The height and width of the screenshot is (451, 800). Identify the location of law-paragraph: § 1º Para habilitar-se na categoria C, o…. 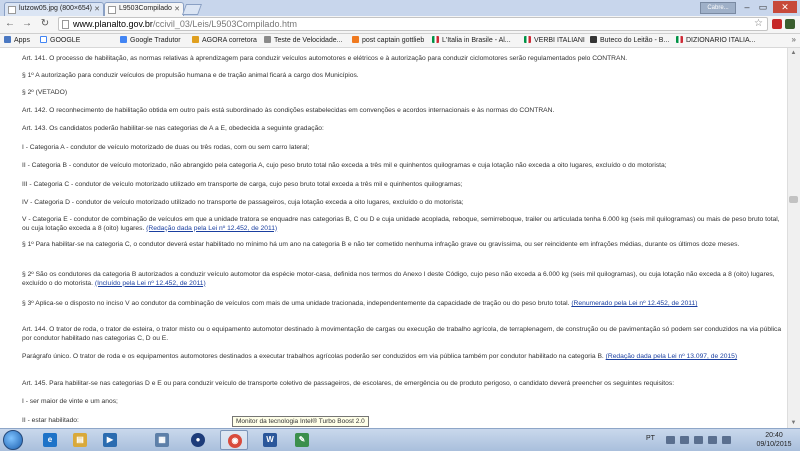
(381, 244).